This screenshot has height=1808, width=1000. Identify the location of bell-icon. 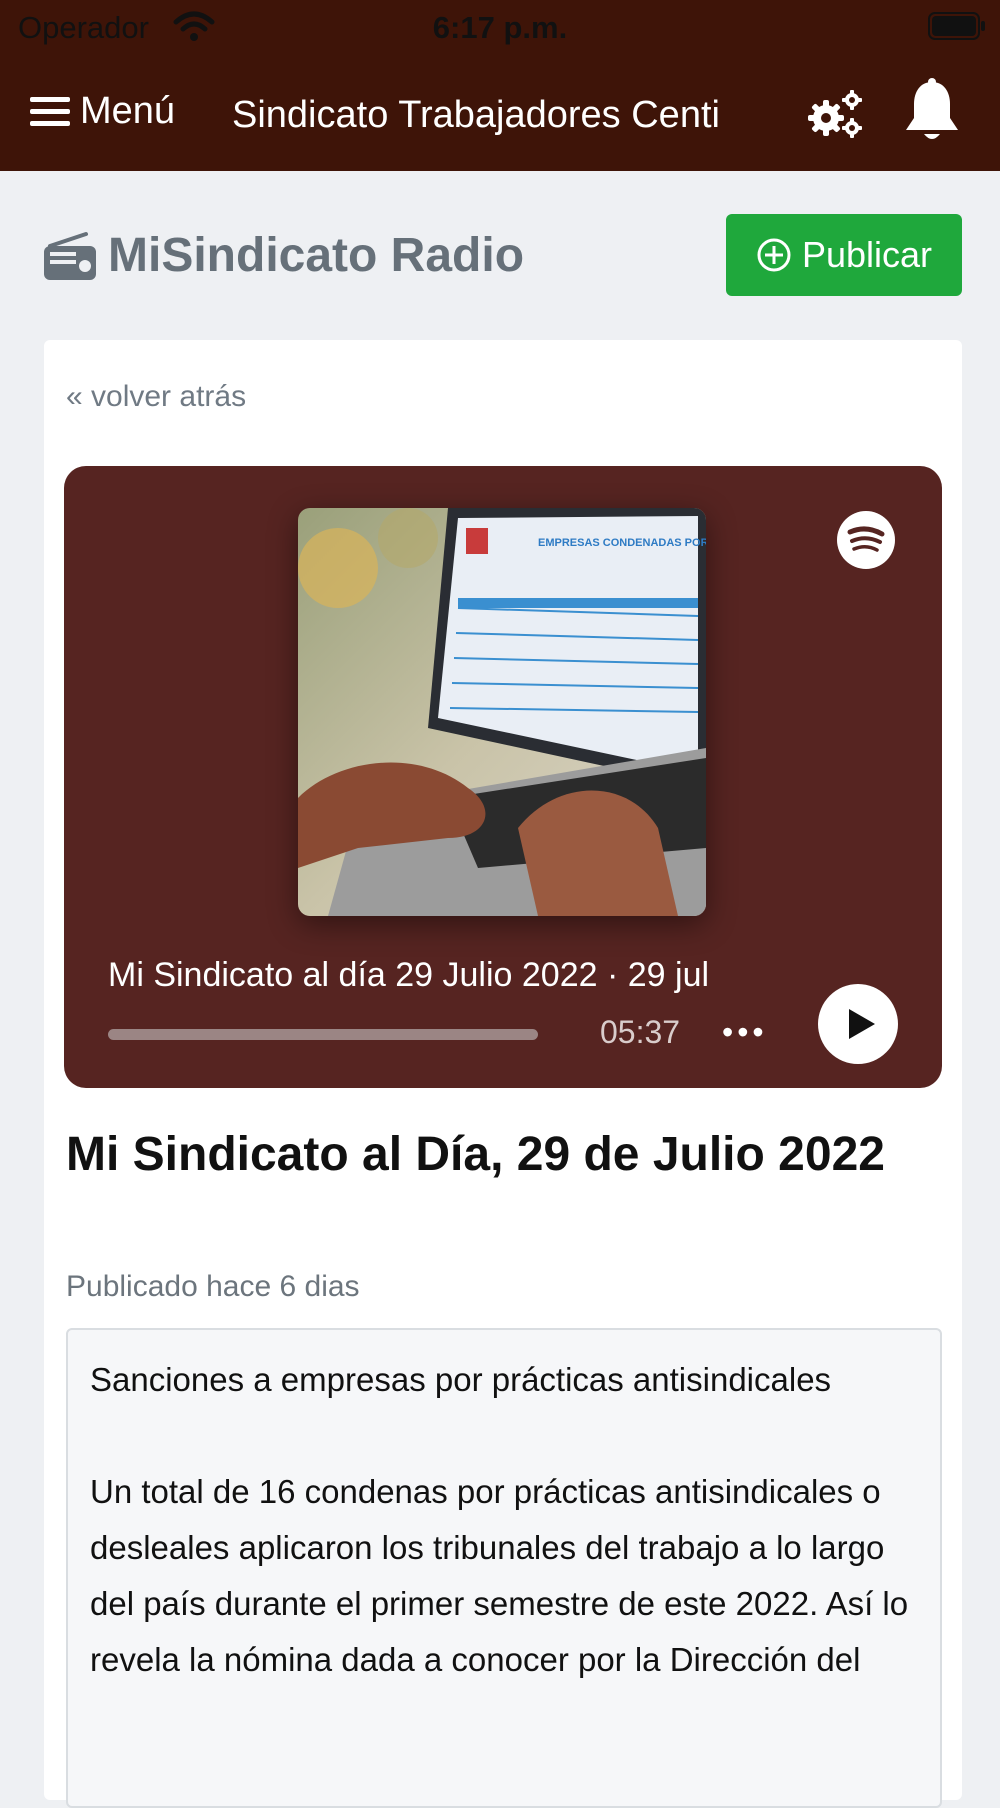
(932, 112).